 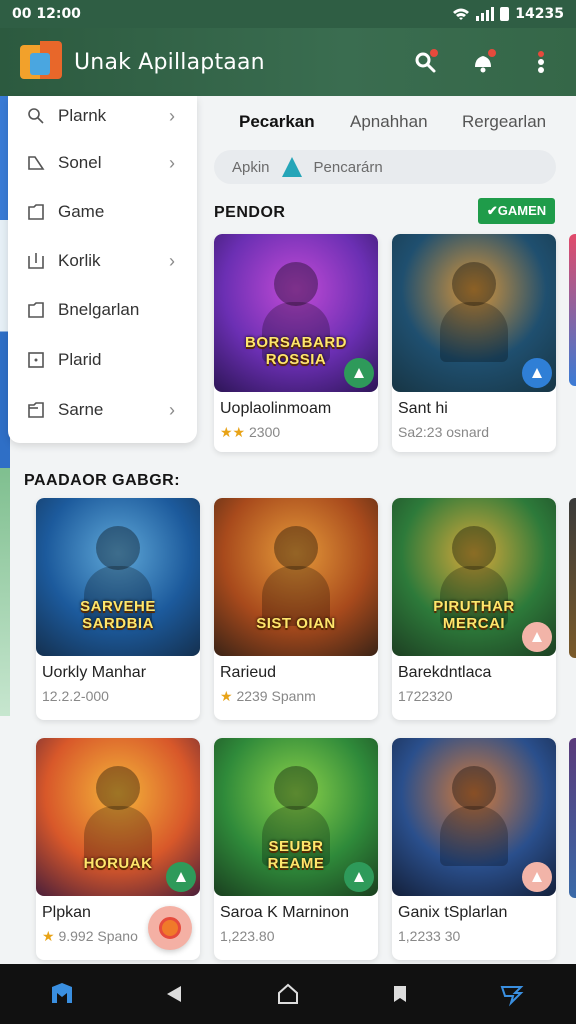 What do you see at coordinates (474, 577) in the screenshot?
I see `game-thumbnail: PIRUTHAR MERCAI` at bounding box center [474, 577].